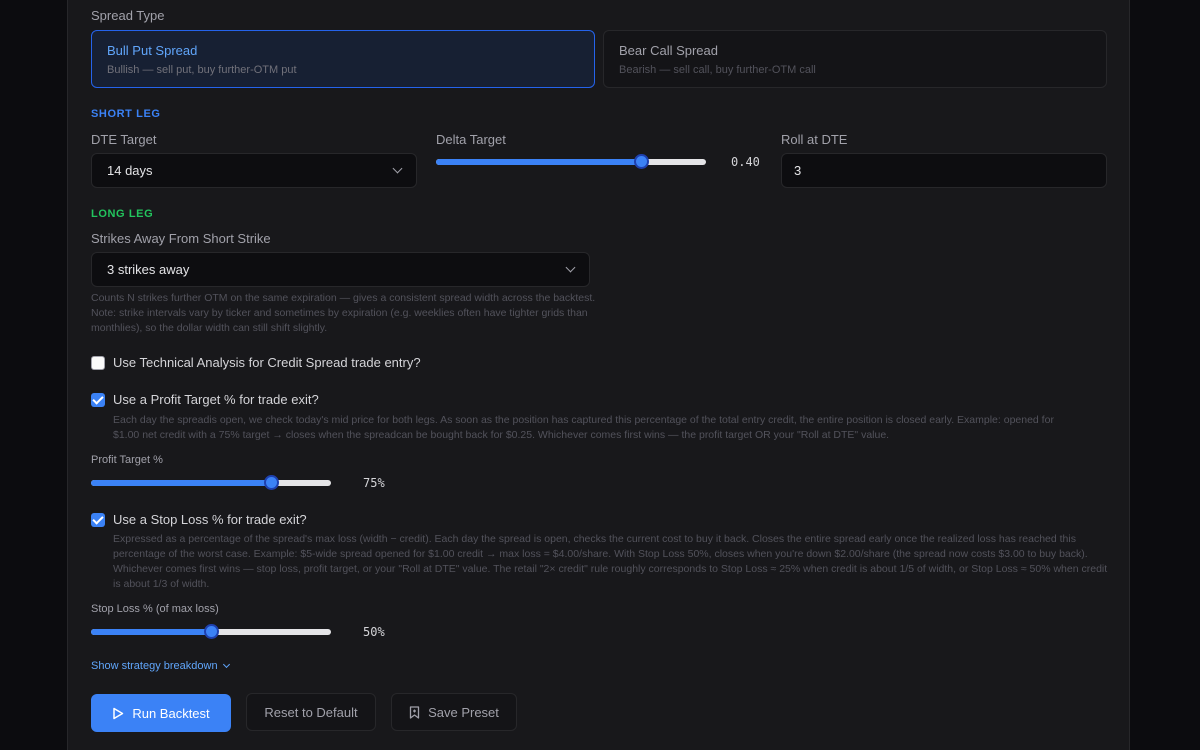 This screenshot has width=1200, height=750. What do you see at coordinates (463, 712) in the screenshot?
I see `save-preset-label: Save Preset` at bounding box center [463, 712].